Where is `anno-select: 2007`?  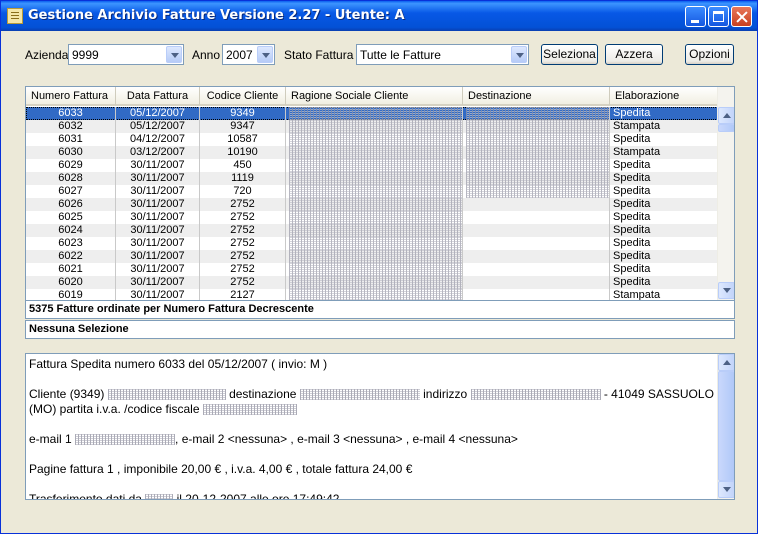 anno-select: 2007 is located at coordinates (248, 54).